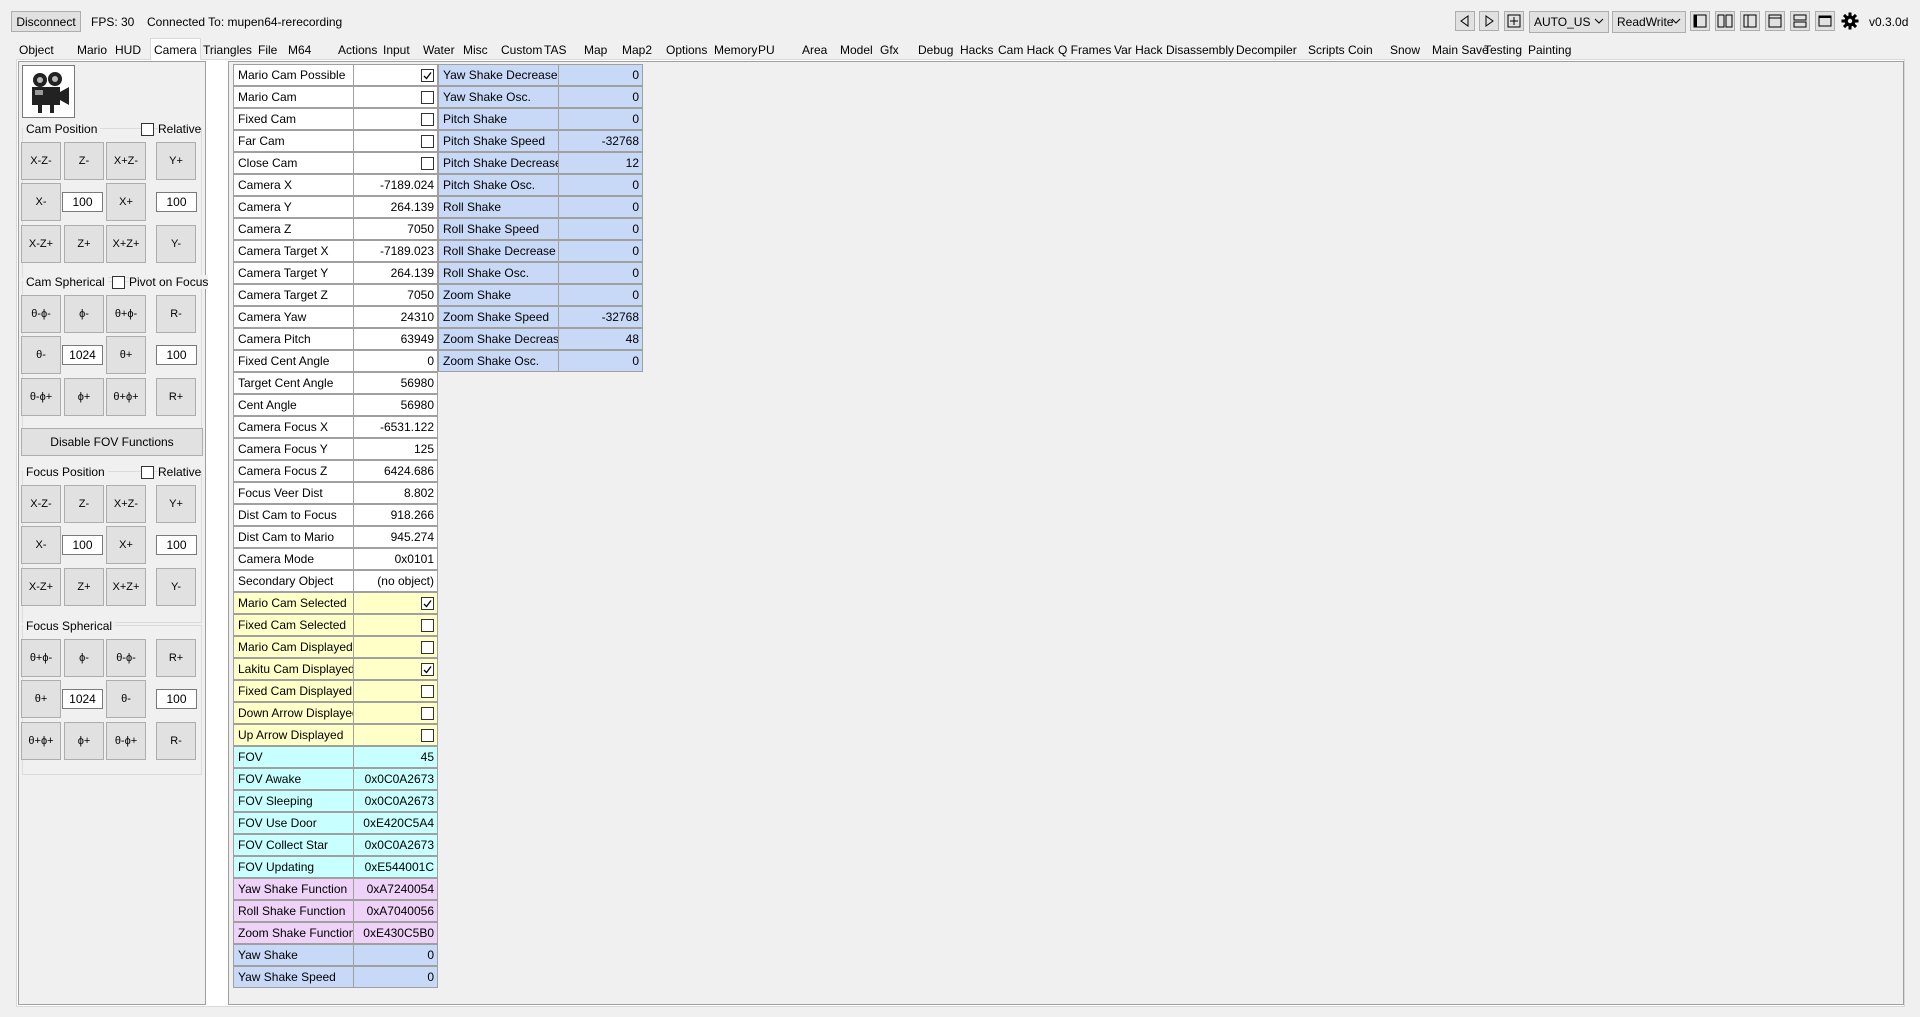 The height and width of the screenshot is (1017, 1920). Describe the element at coordinates (176, 355) in the screenshot. I see `cam-spherical-vertical-step-input: 100` at that location.